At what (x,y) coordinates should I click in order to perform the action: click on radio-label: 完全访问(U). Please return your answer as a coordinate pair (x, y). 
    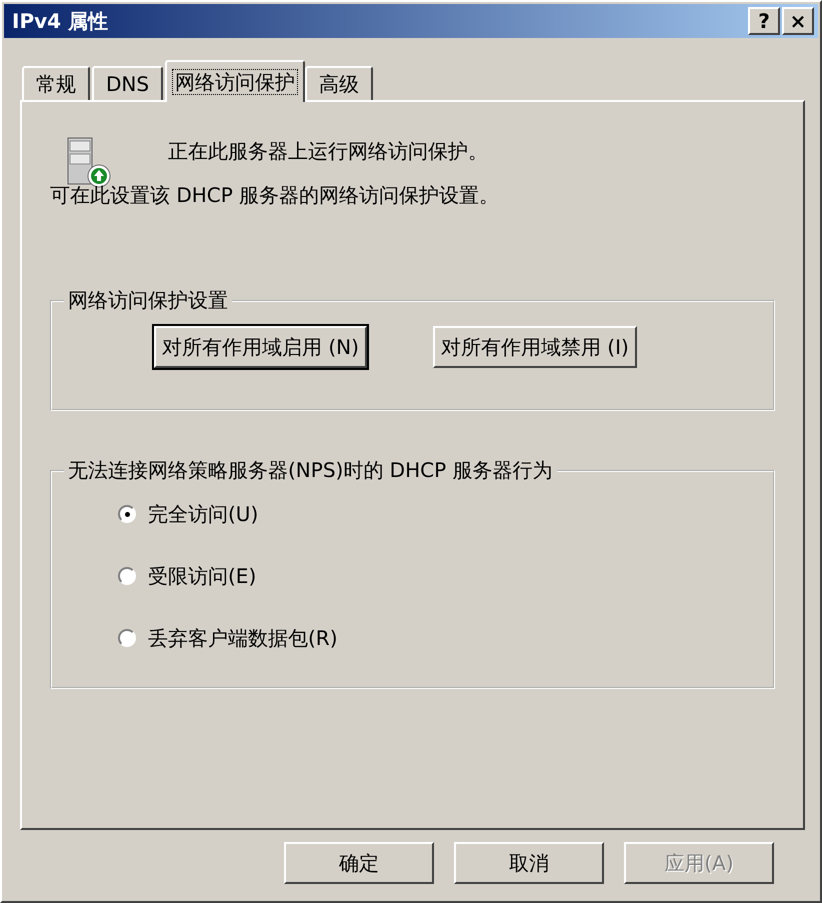
    Looking at the image, I should click on (203, 514).